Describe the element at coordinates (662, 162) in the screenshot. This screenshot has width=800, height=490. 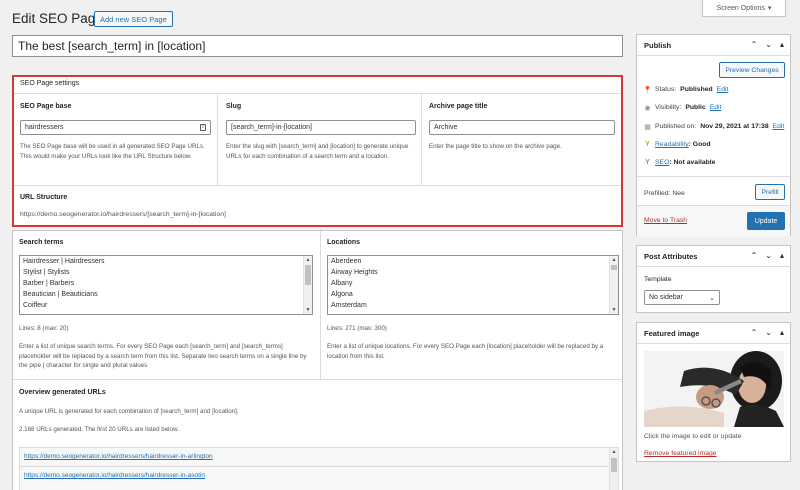
I see `seo-link: SEO` at that location.